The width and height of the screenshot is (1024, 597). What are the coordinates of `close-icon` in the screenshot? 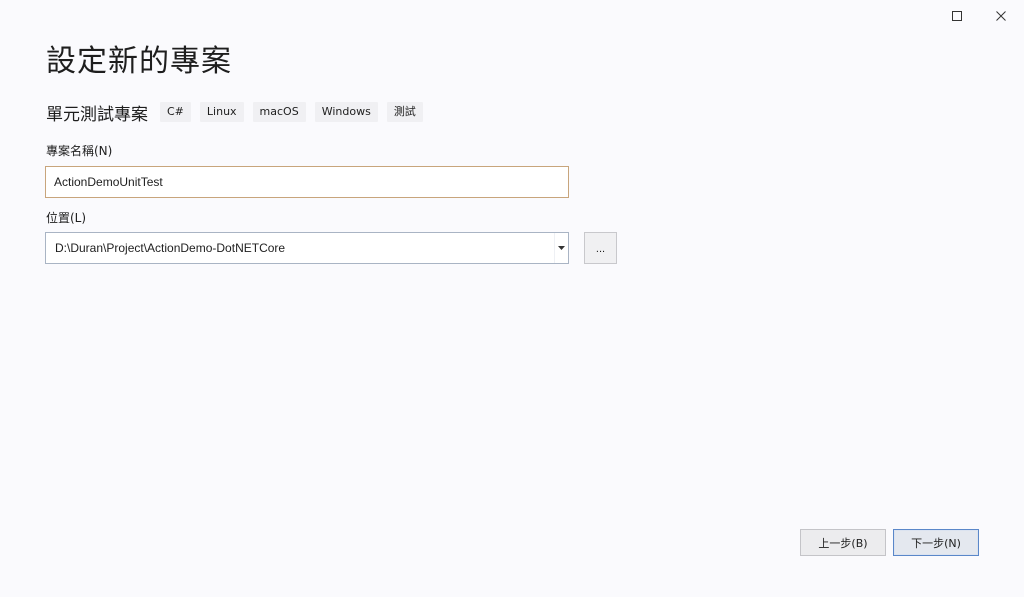 It's located at (1001, 16).